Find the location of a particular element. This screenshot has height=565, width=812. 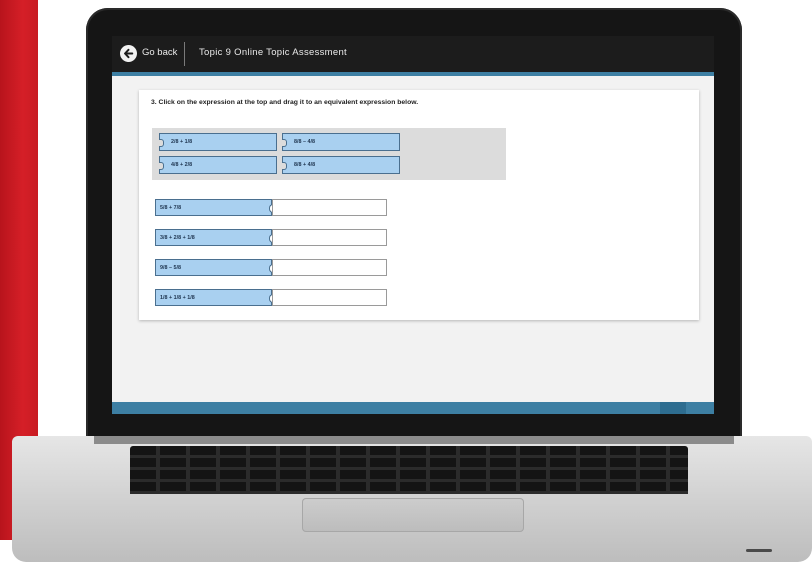

page-title: Topic 9 Online Topic Assessment is located at coordinates (273, 52).